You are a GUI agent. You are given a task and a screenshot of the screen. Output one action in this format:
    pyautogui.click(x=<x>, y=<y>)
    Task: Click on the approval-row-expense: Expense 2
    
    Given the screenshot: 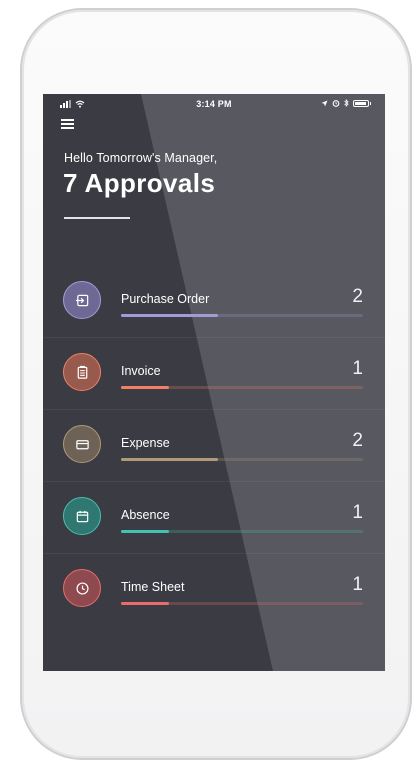 What is the action you would take?
    pyautogui.click(x=214, y=446)
    